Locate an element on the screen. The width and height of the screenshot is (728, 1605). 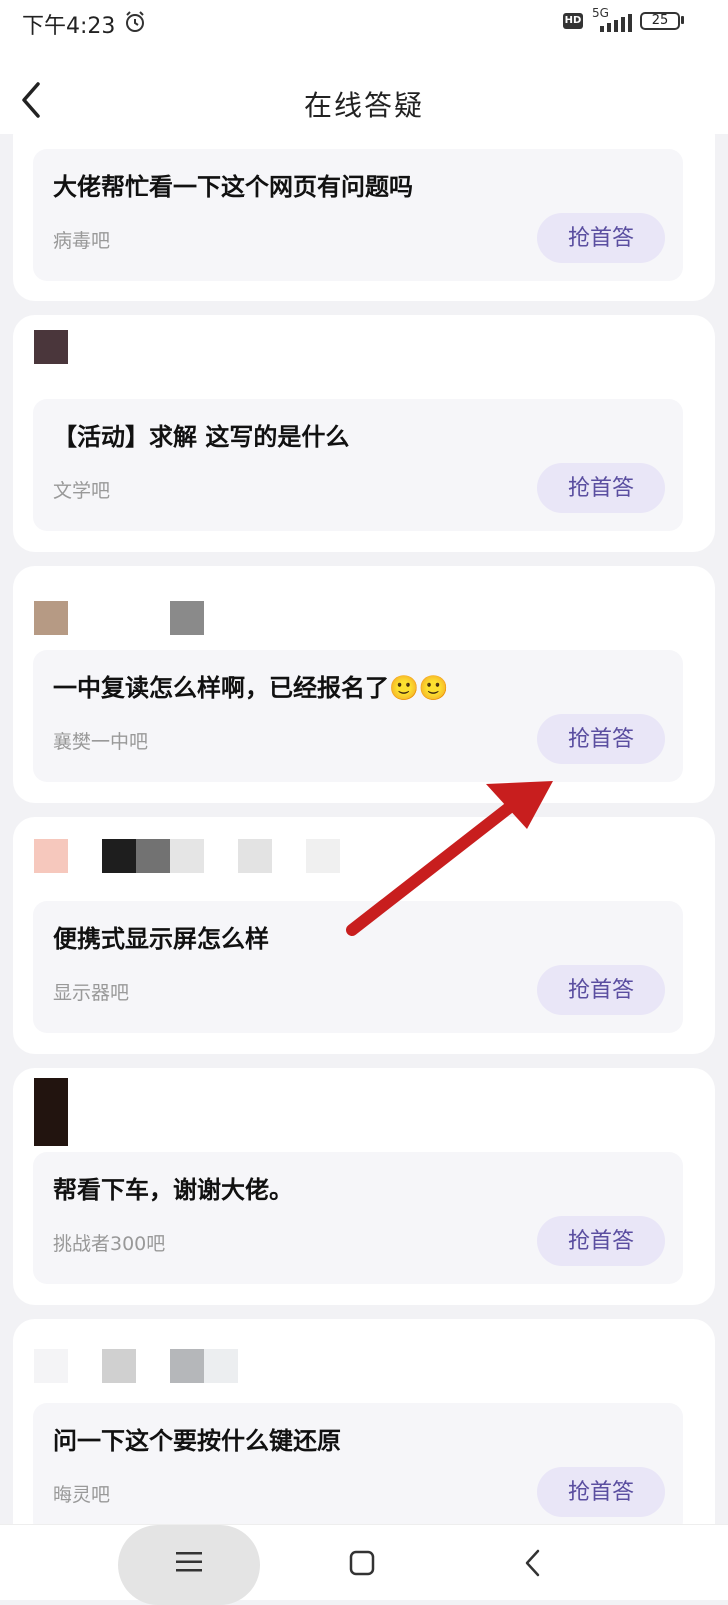
forum-name: 病毒吧 is located at coordinates (81, 239).